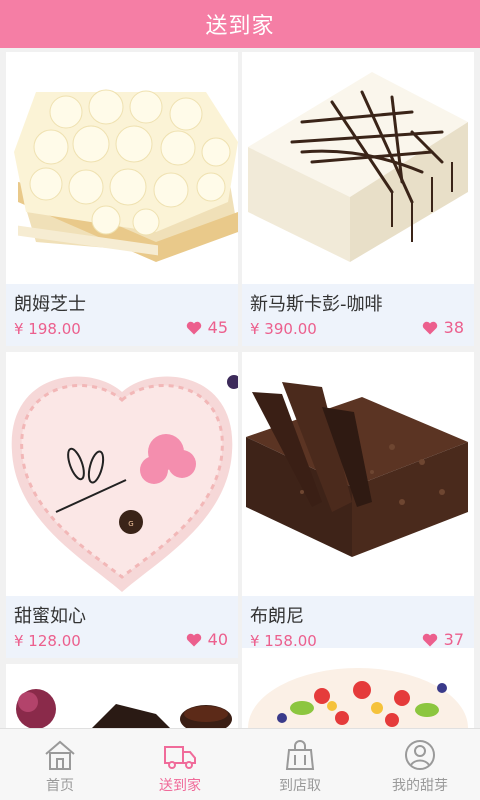 The image size is (480, 800). Describe the element at coordinates (300, 786) in the screenshot. I see `tab-label: 到店取` at that location.